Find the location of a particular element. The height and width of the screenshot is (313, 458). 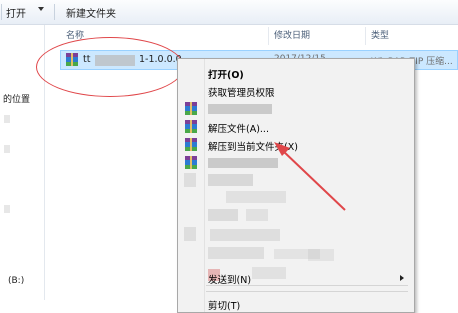

new-folder-button: 新建文件夹 is located at coordinates (91, 12).